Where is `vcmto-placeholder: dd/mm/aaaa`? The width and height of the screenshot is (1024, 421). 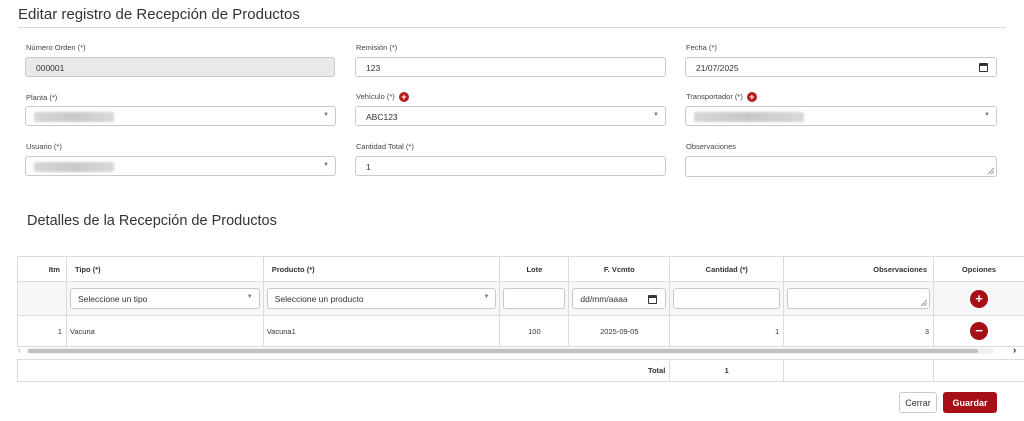
vcmto-placeholder: dd/mm/aaaa is located at coordinates (604, 299).